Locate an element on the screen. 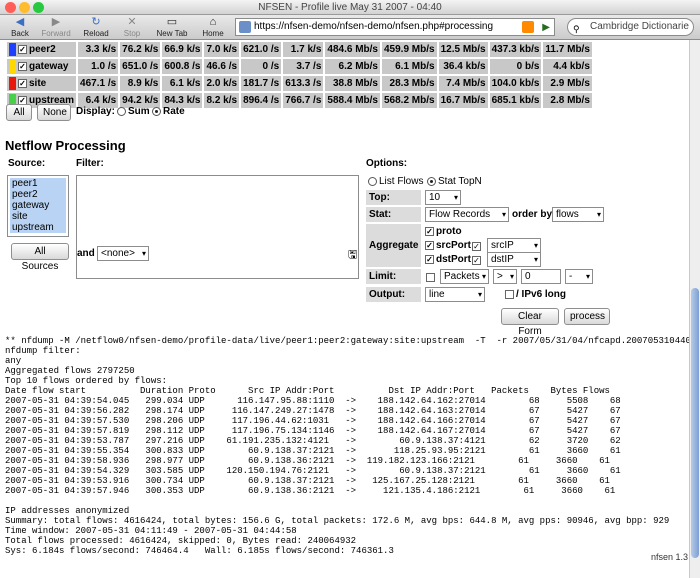  stat-topn-radio: Stat TopN is located at coordinates (454, 181).